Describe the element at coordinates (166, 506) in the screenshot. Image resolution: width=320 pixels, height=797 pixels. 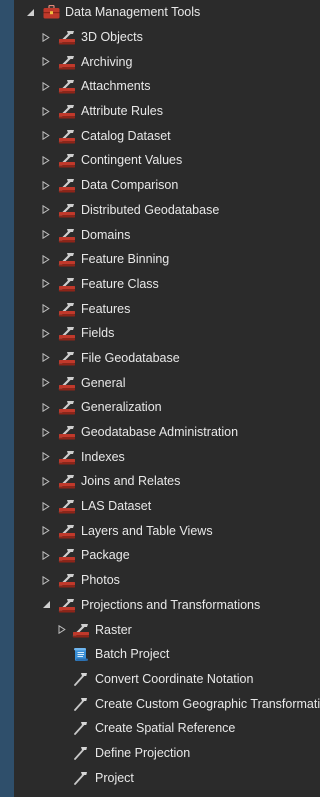
I see `tree-toolset-las-dataset: LAS Dataset` at that location.